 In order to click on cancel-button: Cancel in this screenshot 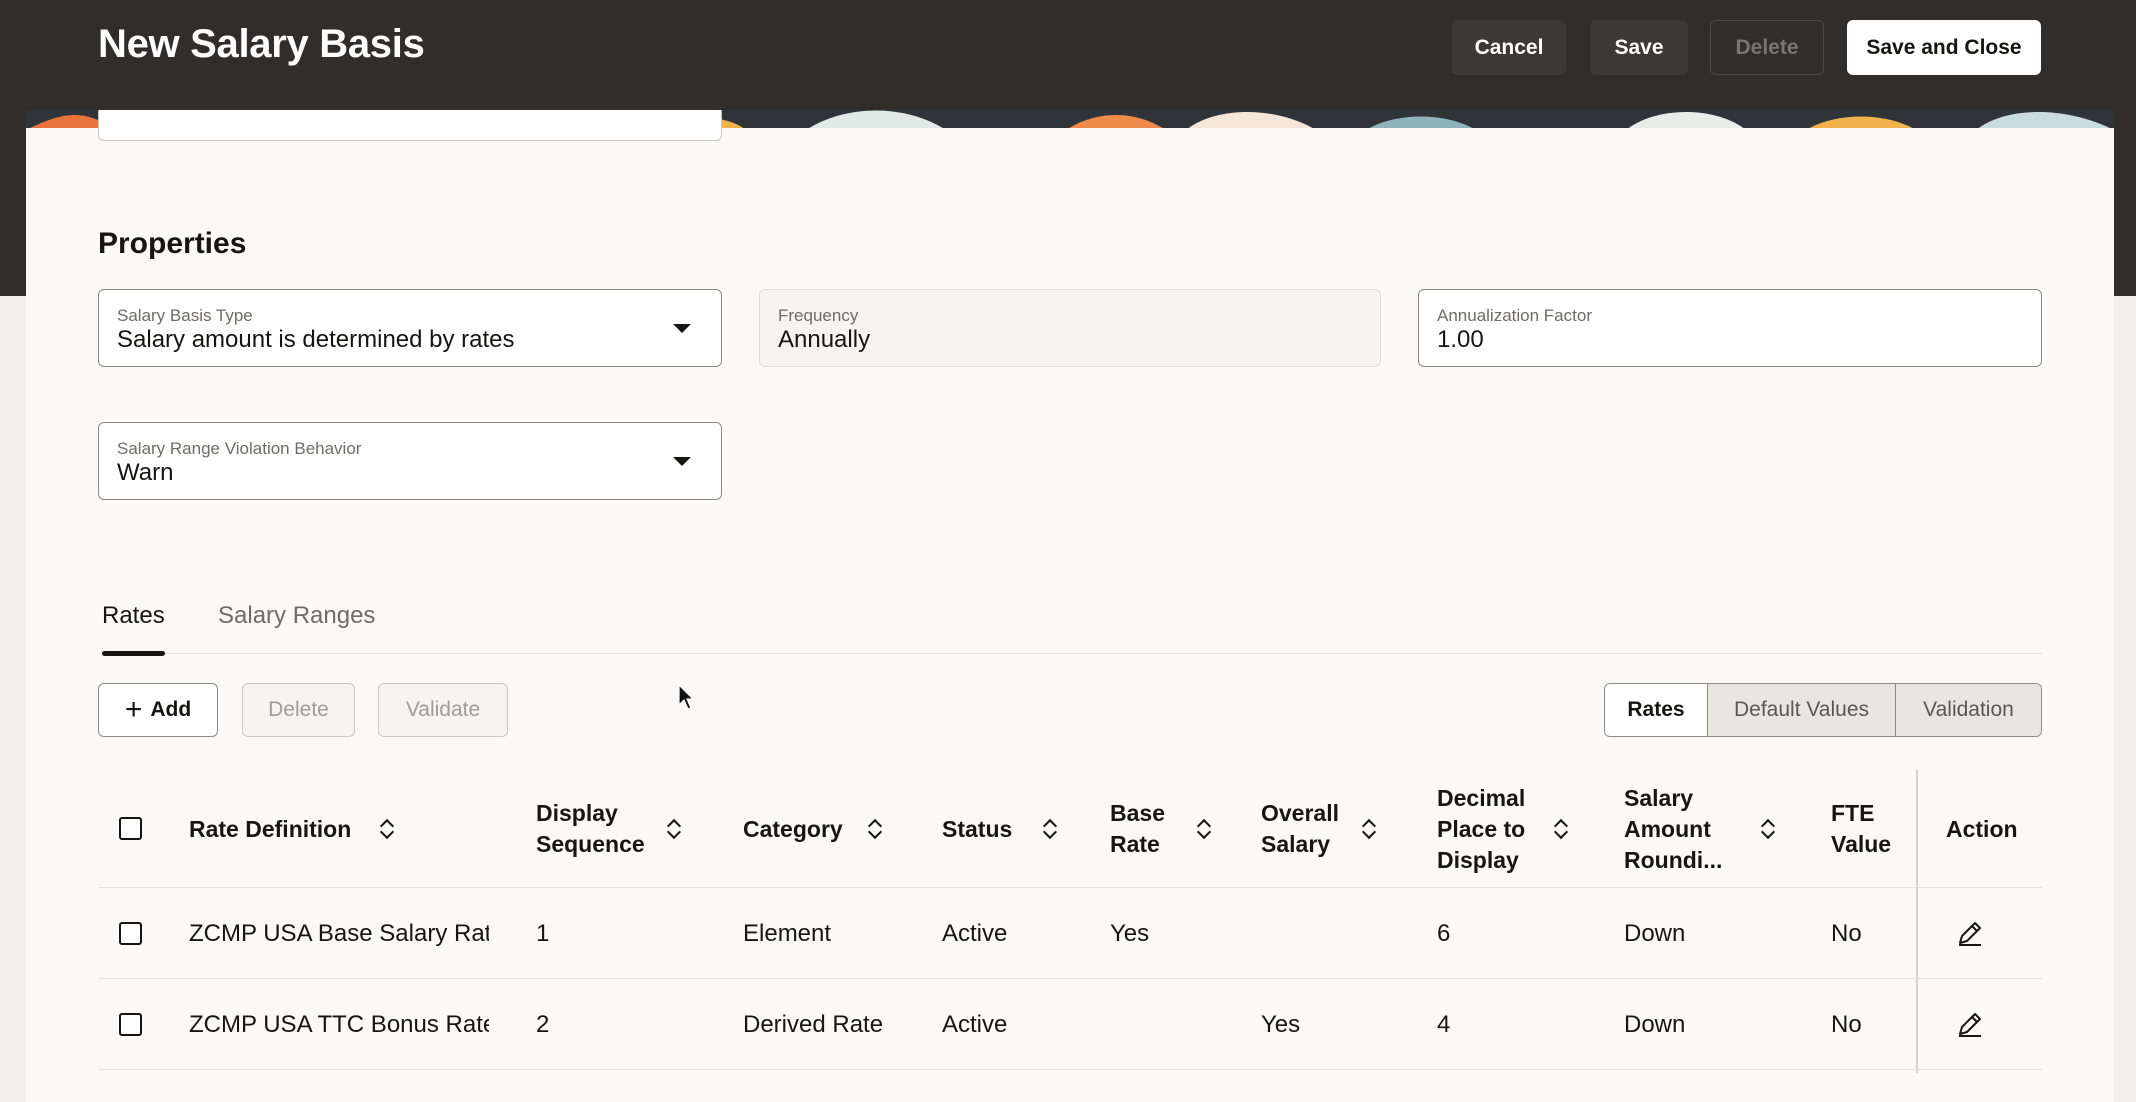, I will do `click(1509, 47)`.